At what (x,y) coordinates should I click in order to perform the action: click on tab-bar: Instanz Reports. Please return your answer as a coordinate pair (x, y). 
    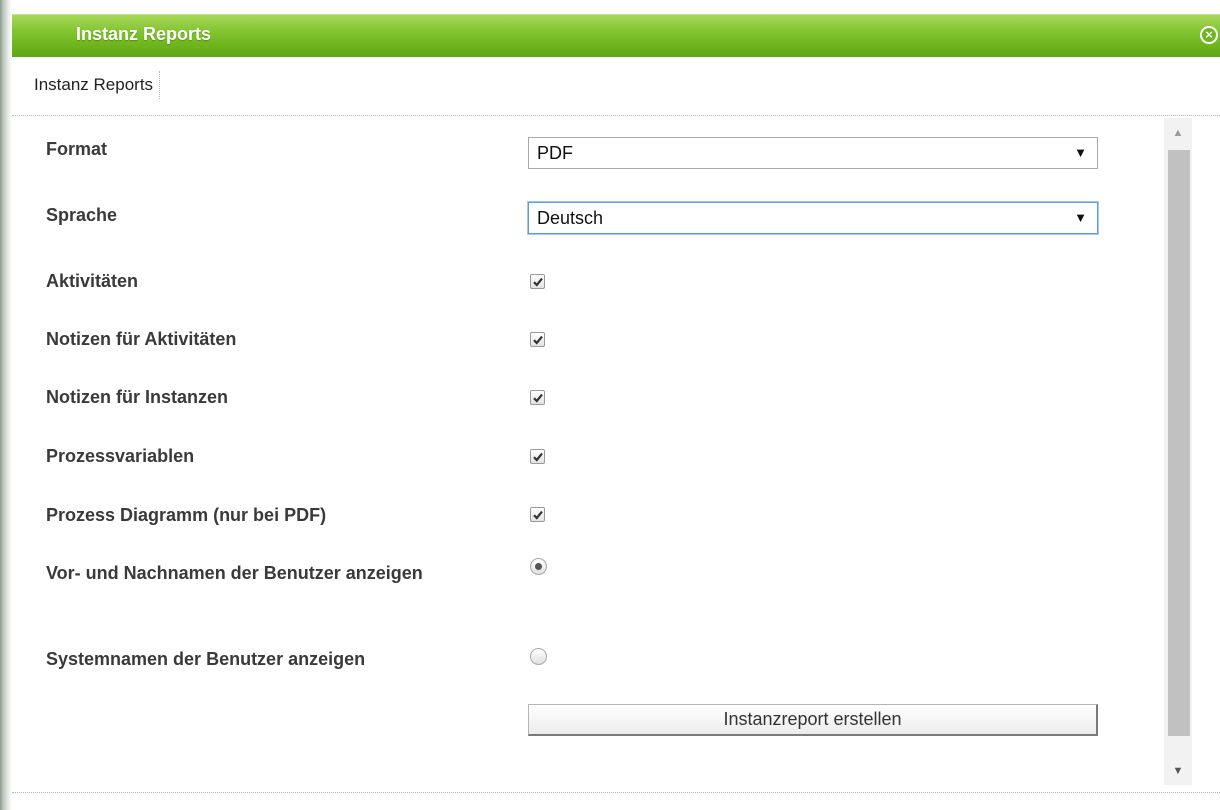
    Looking at the image, I should click on (616, 86).